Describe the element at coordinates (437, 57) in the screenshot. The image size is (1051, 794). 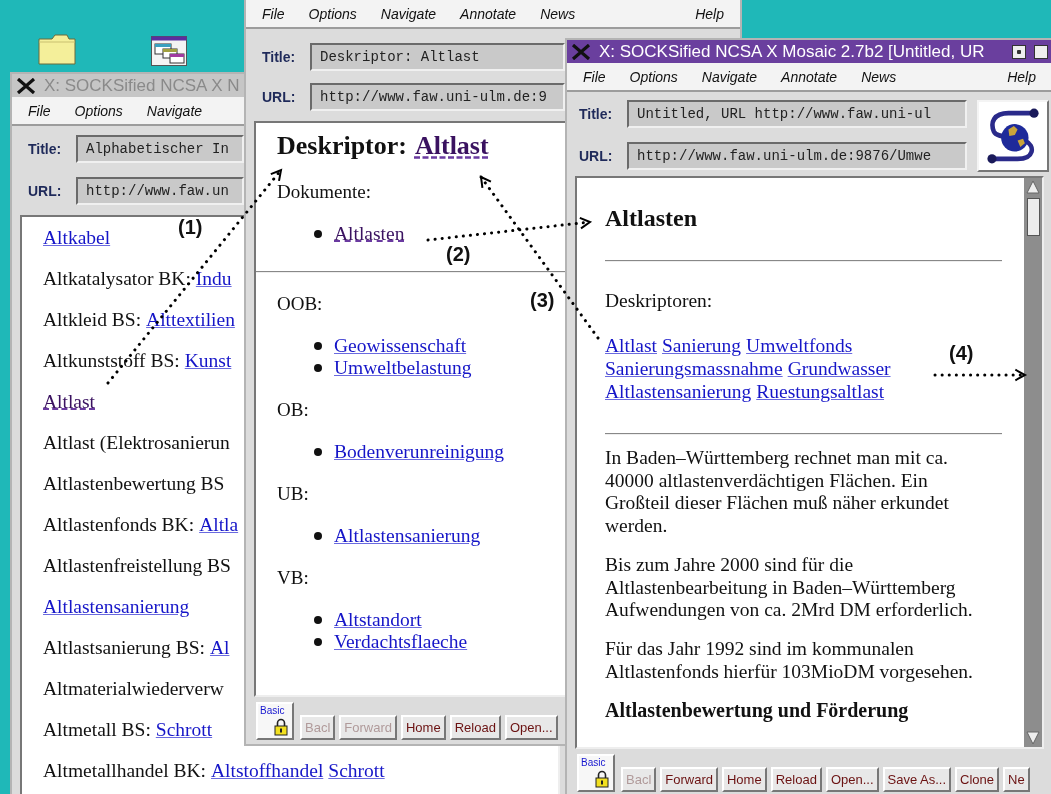
I see `title-field: Deskriptor: Altlast` at that location.